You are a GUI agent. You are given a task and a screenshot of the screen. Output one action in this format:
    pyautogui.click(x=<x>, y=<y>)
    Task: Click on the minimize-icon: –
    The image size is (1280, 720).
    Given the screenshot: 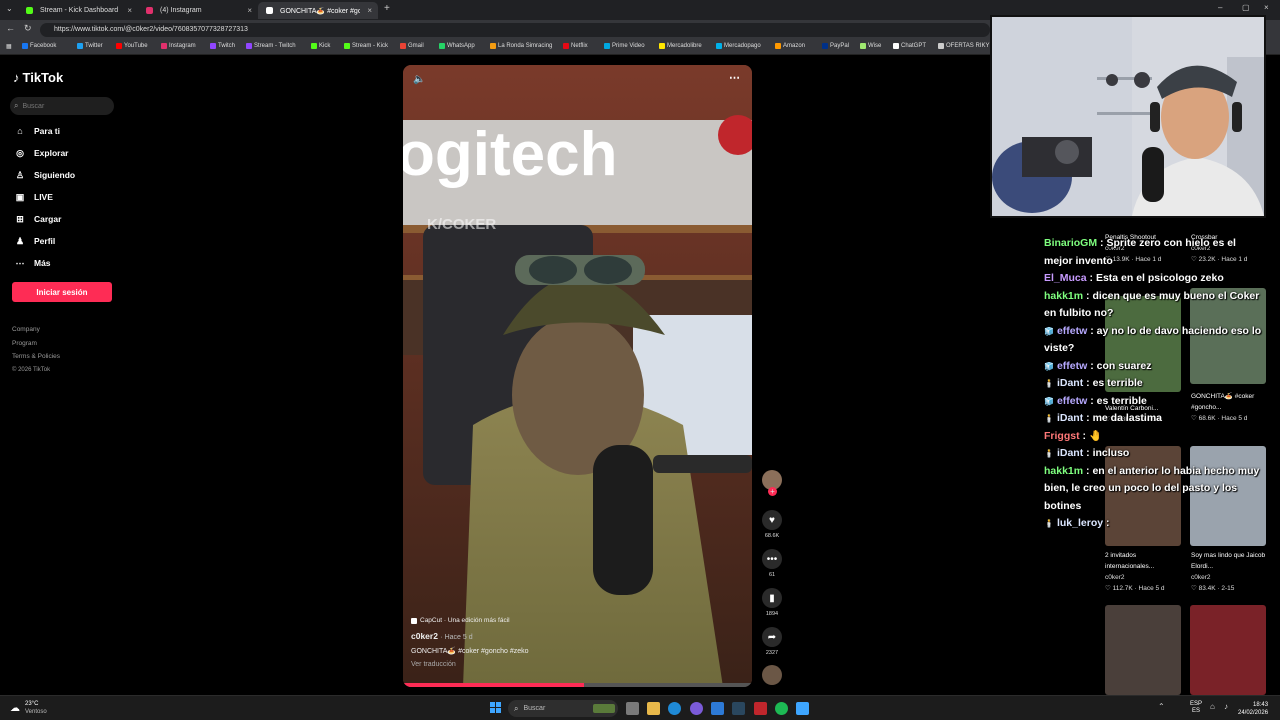 What is the action you would take?
    pyautogui.click(x=1220, y=7)
    